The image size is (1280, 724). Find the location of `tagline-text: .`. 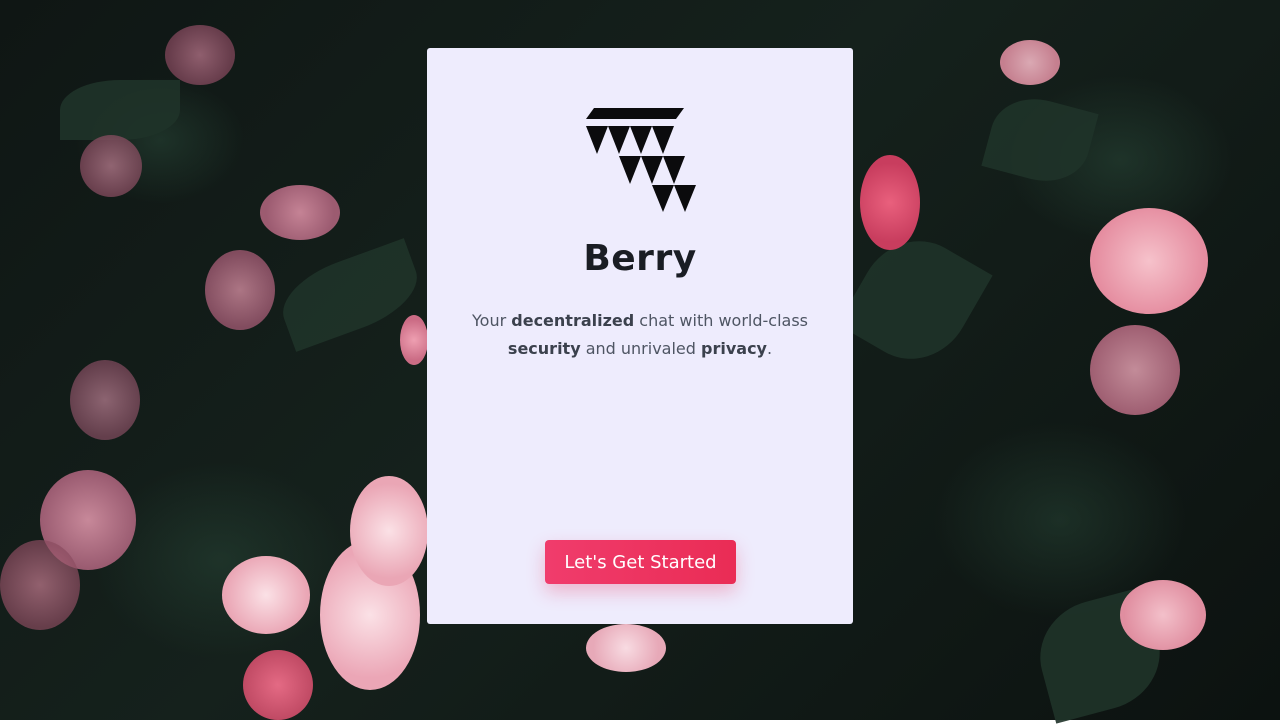

tagline-text: . is located at coordinates (769, 348).